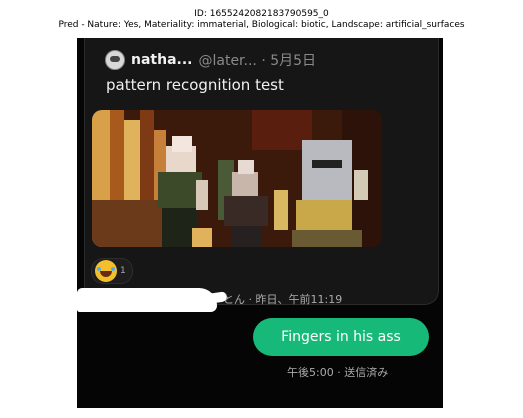 This screenshot has height=418, width=523. I want to click on image-id-caption: ID: 1655242082183790595_0, so click(261, 14).